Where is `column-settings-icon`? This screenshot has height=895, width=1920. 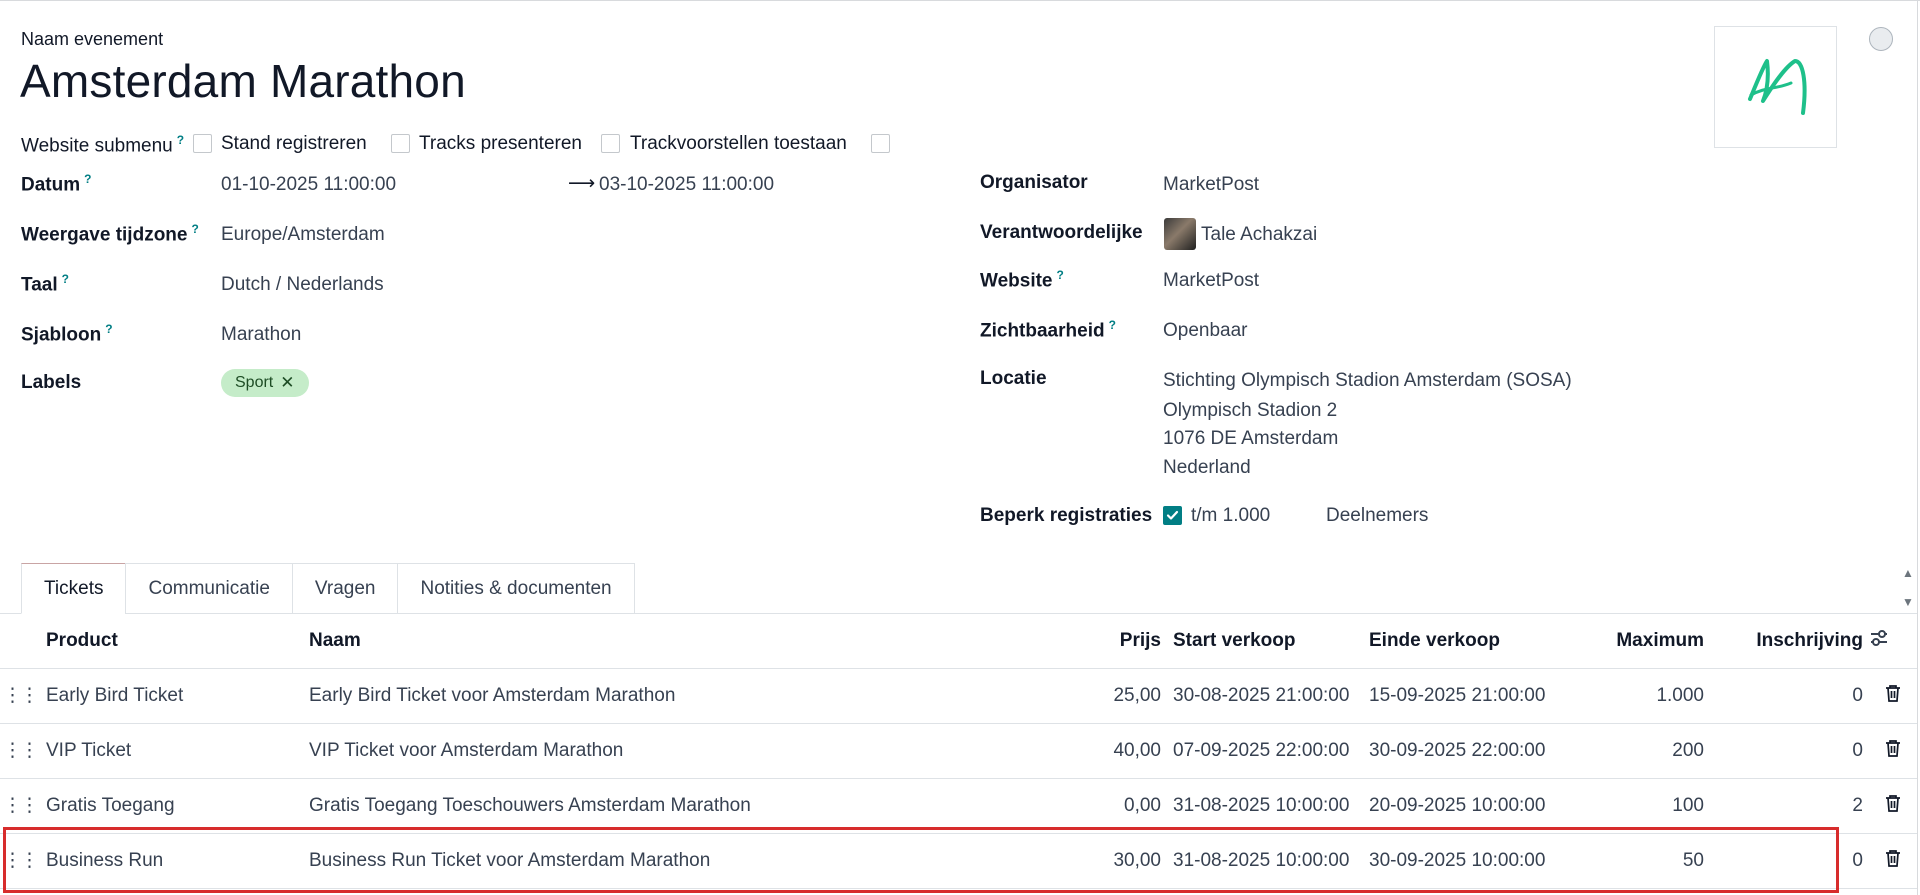
column-settings-icon is located at coordinates (1893, 641).